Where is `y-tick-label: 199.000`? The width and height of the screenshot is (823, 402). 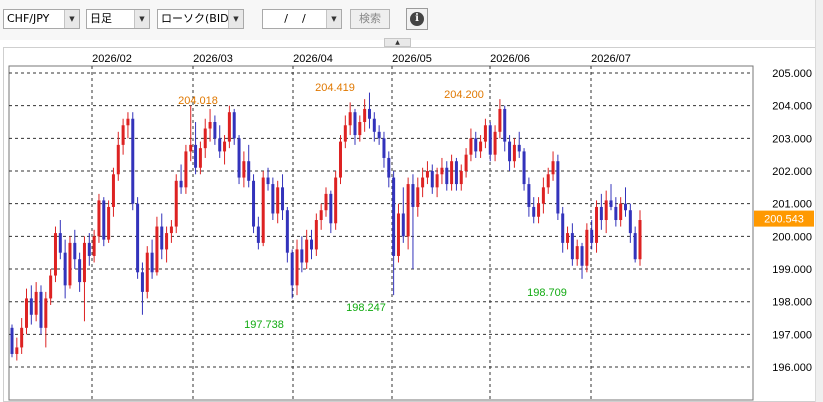 y-tick-label: 199.000 is located at coordinates (792, 270).